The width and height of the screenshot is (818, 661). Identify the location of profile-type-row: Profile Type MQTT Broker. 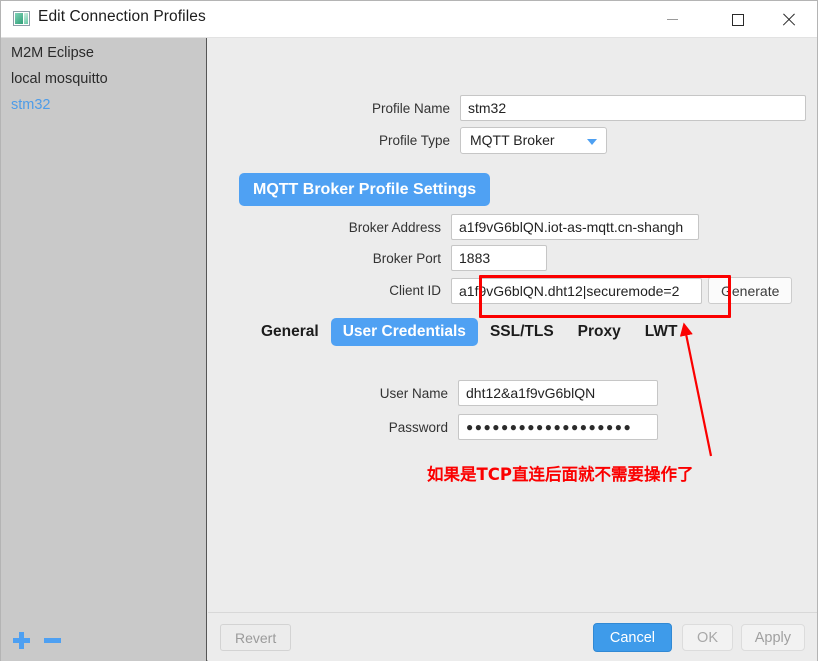
(482, 140).